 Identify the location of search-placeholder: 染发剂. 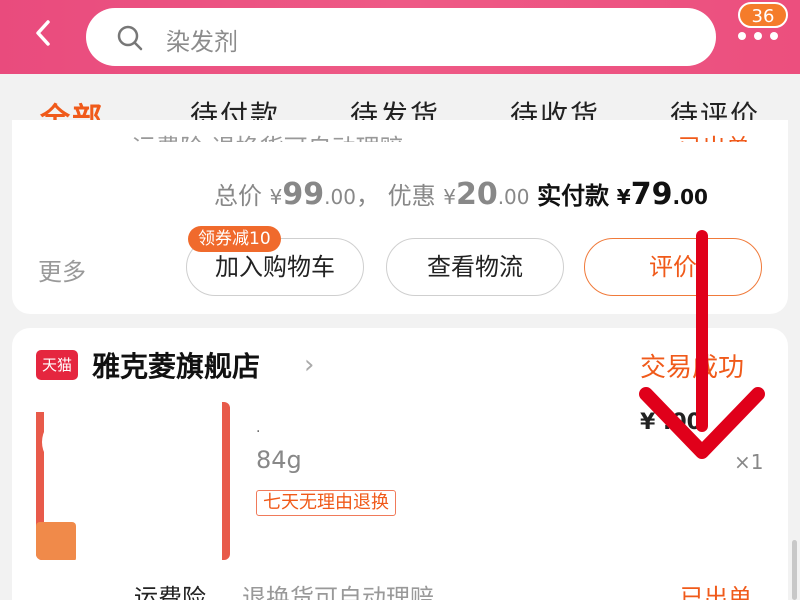
(202, 42).